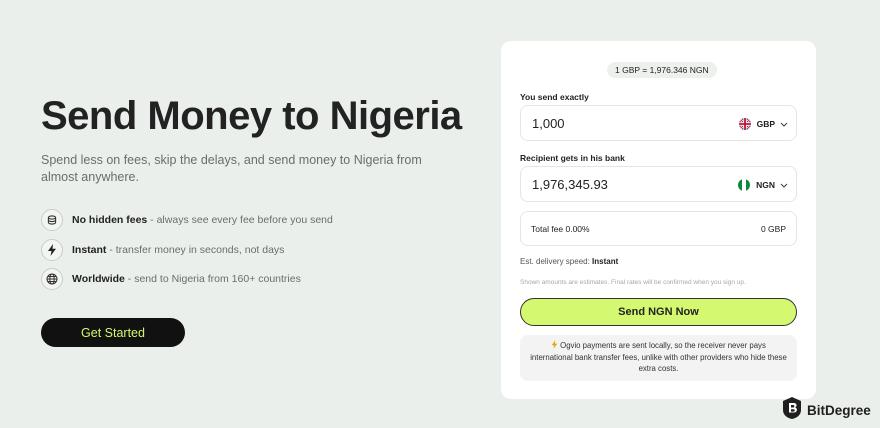 Image resolution: width=880 pixels, height=428 pixels. I want to click on get-started-button: Get Started, so click(113, 332).